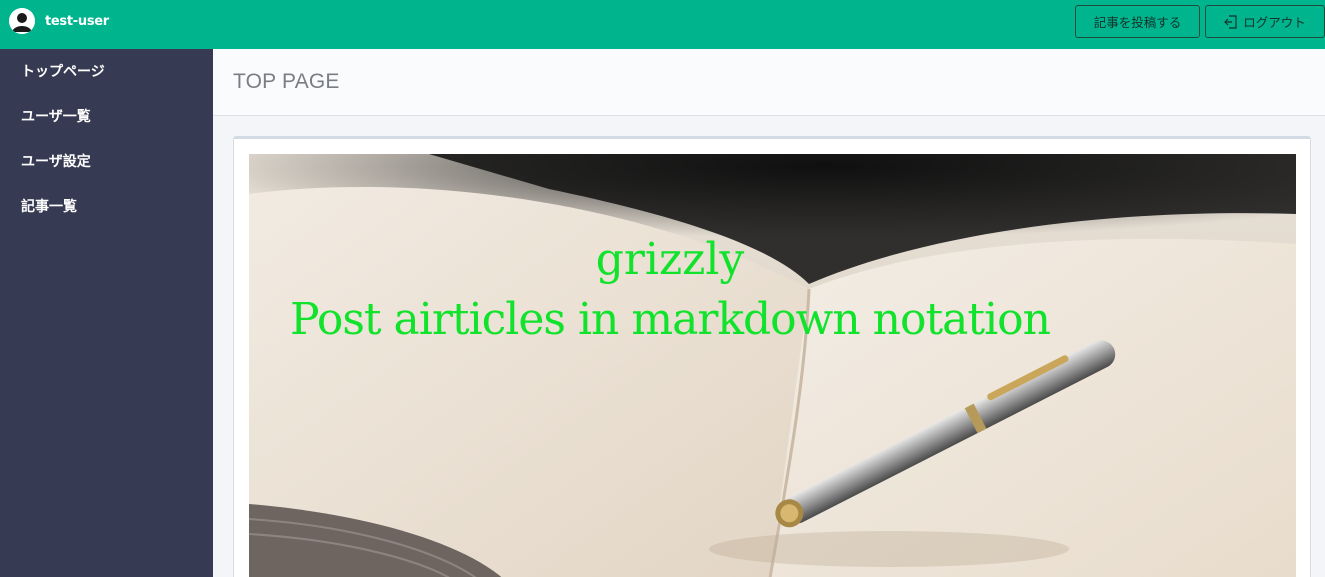 The image size is (1325, 577). I want to click on user-info: test-user, so click(59, 21).